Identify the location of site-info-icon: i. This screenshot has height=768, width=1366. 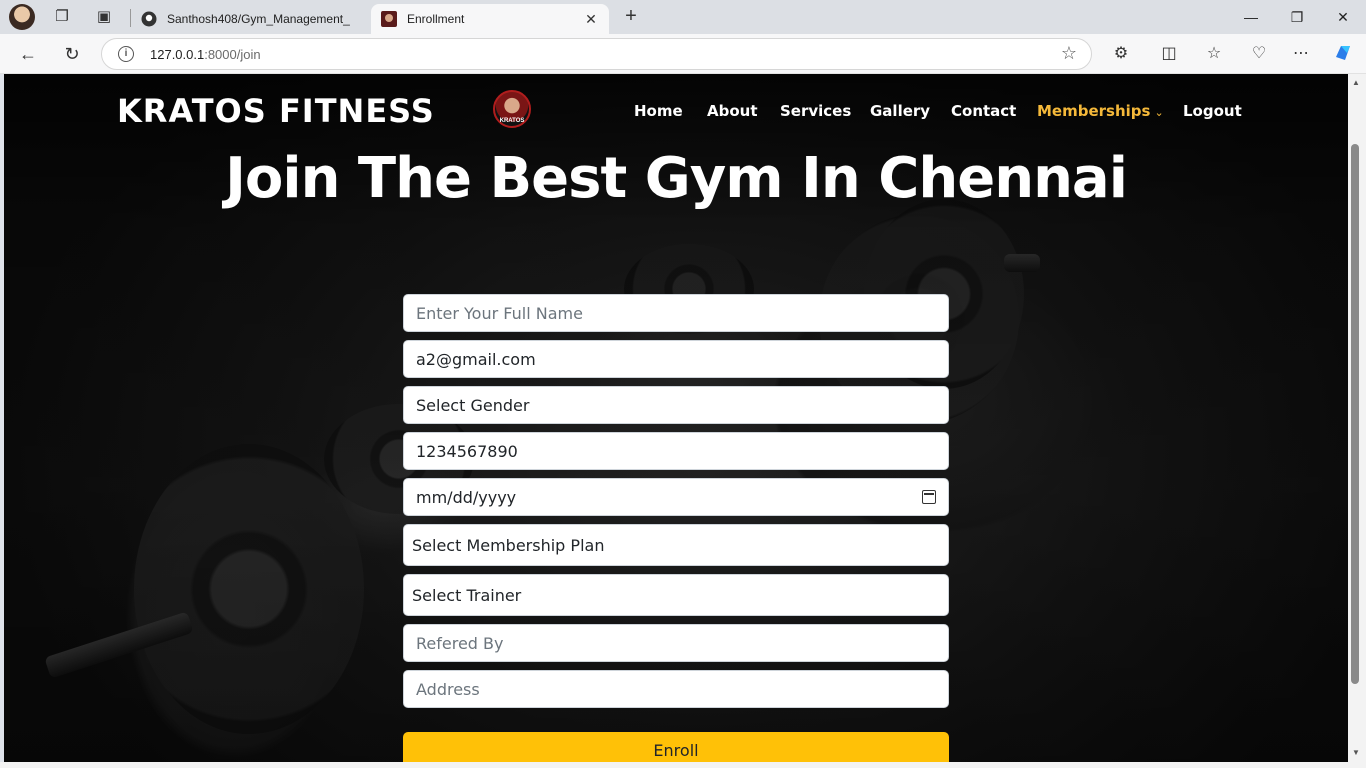
(126, 54).